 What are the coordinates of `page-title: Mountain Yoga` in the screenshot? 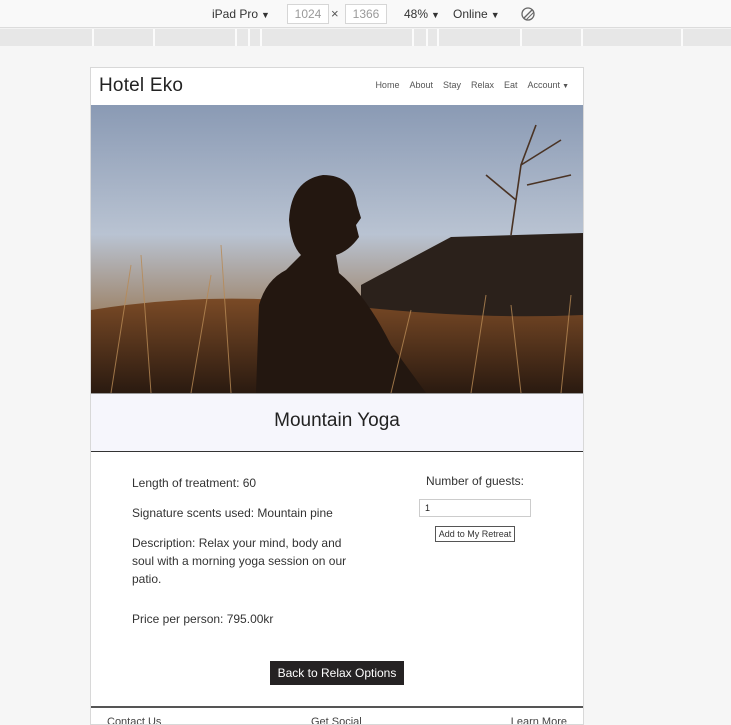 It's located at (337, 420).